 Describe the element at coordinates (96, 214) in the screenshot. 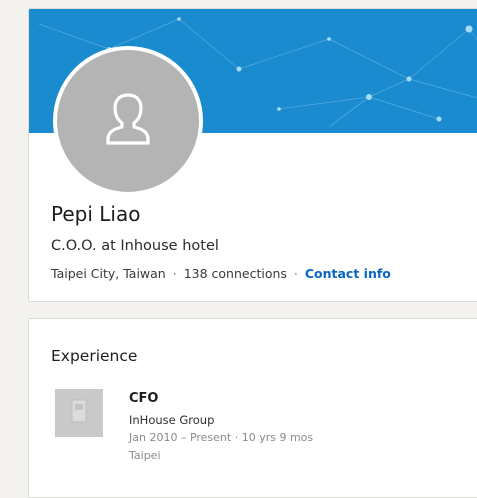

I see `profile-name: Pepi Liao` at that location.